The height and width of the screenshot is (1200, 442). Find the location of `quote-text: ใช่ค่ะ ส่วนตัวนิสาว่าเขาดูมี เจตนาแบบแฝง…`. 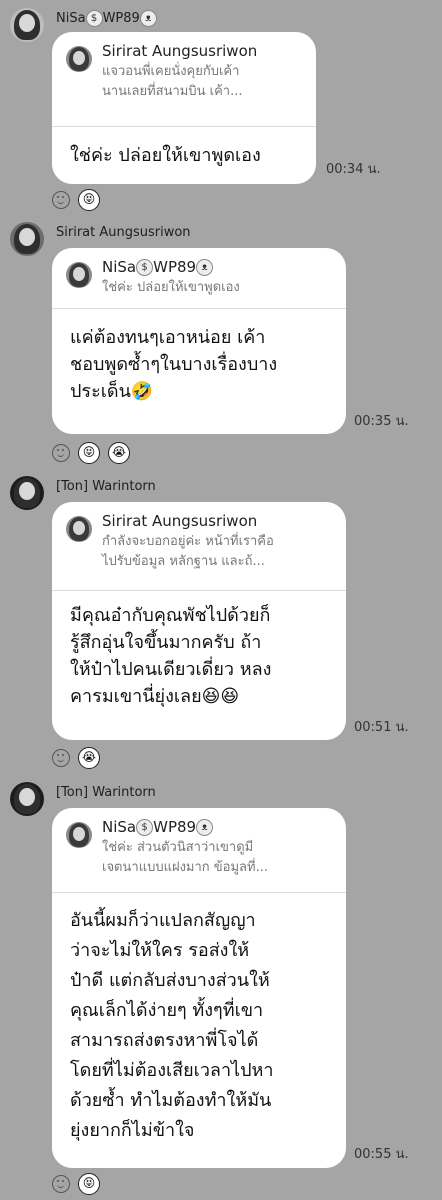

quote-text: ใช่ค่ะ ส่วนตัวนิสาว่าเขาดูมี เจตนาแบบแฝง… is located at coordinates (185, 857).